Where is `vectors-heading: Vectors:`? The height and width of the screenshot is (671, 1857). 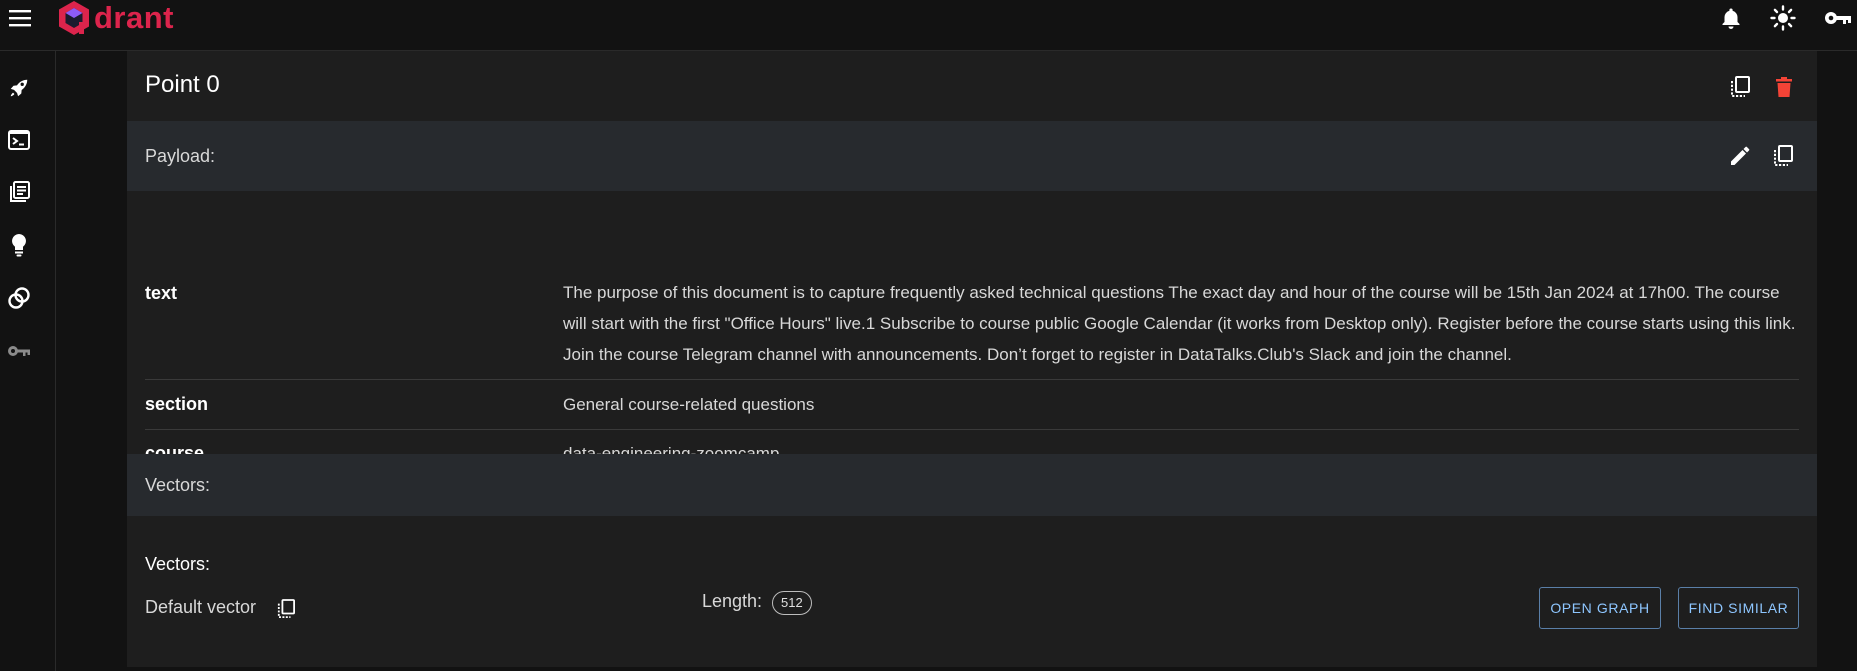 vectors-heading: Vectors: is located at coordinates (178, 564).